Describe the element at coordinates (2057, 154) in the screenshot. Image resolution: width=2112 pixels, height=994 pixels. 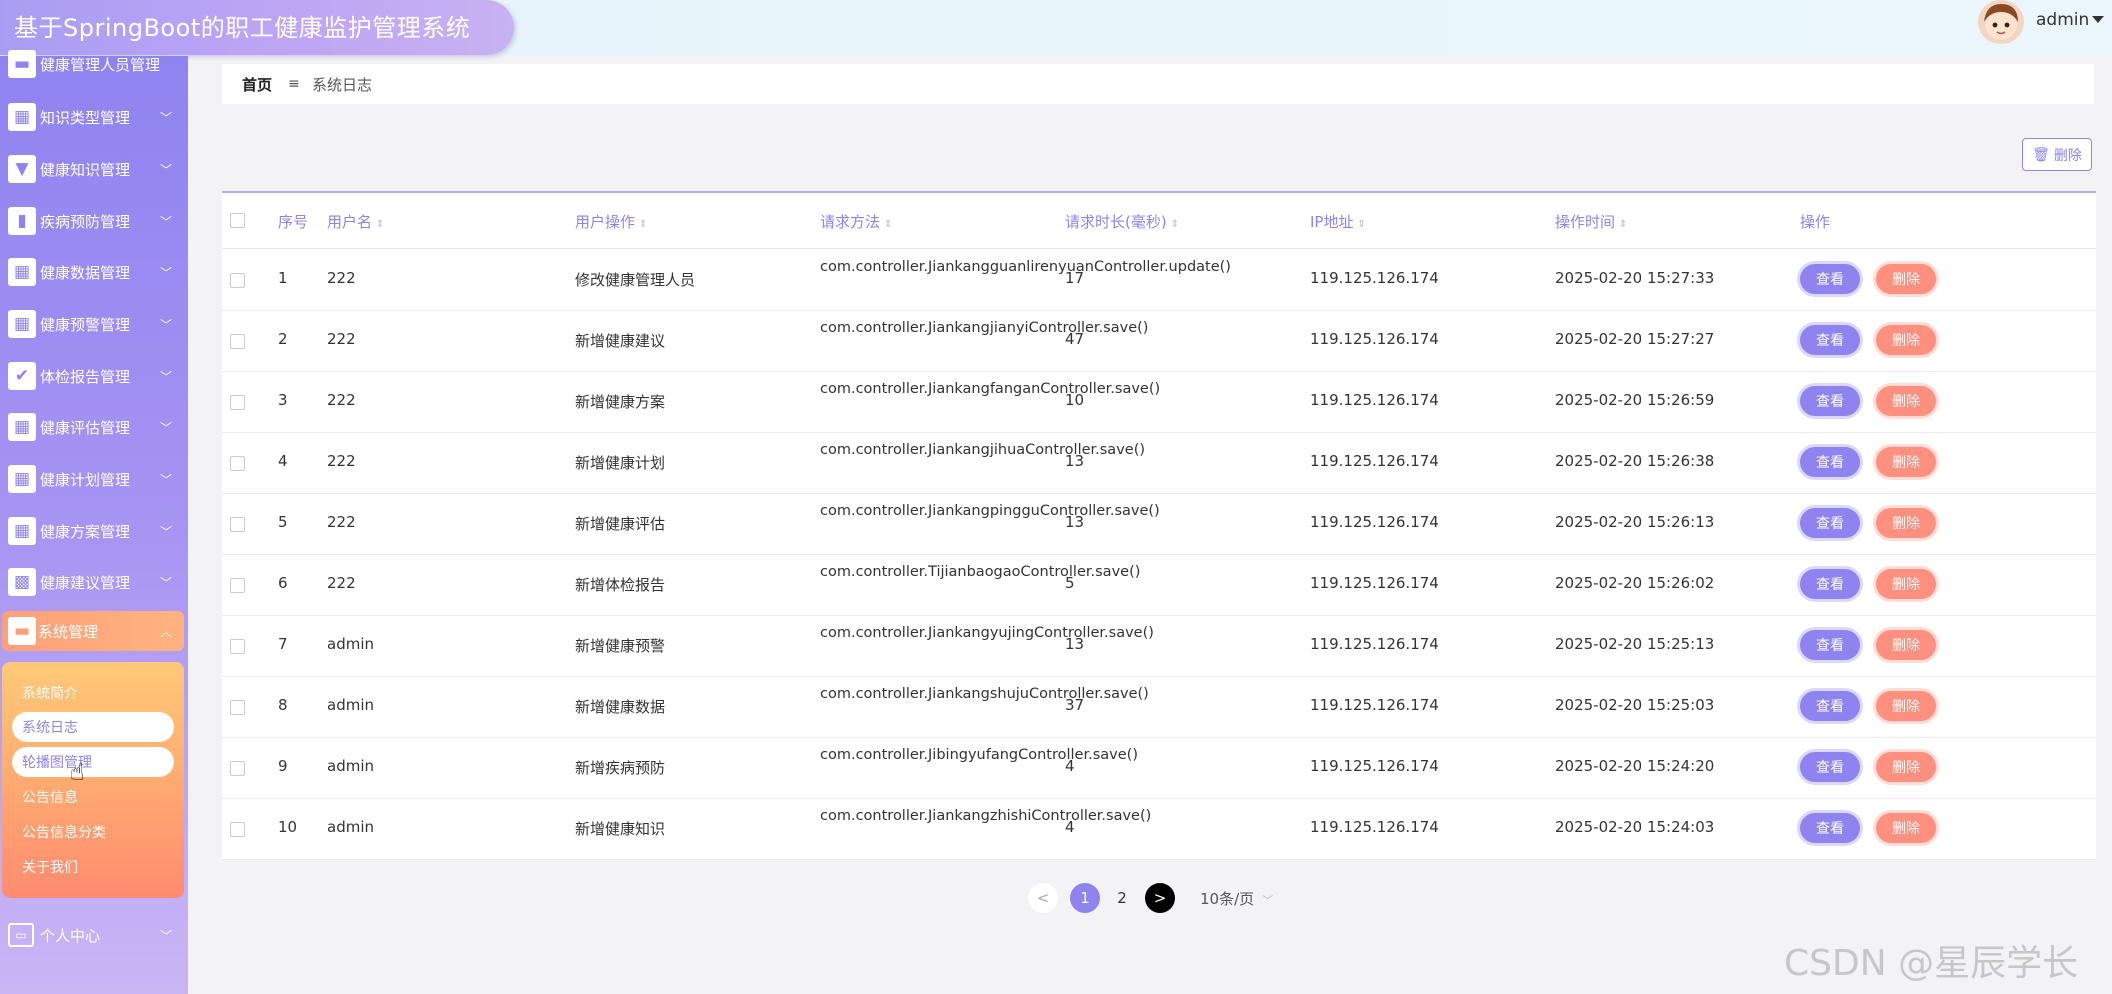
I see `bulk-delete-button: 🗑 删除` at that location.